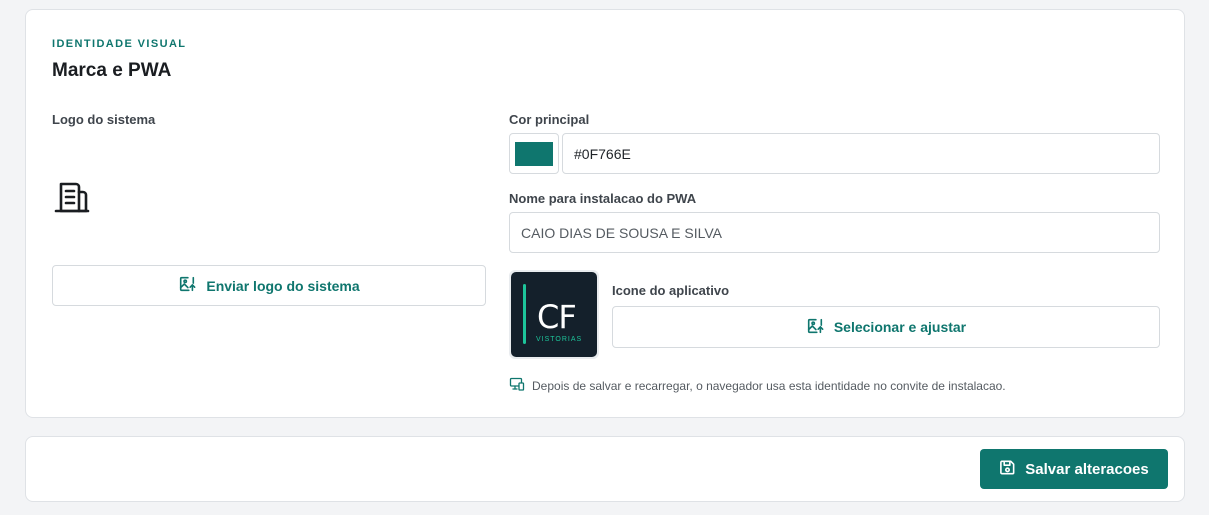 The image size is (1209, 515). I want to click on building-icon, so click(71, 197).